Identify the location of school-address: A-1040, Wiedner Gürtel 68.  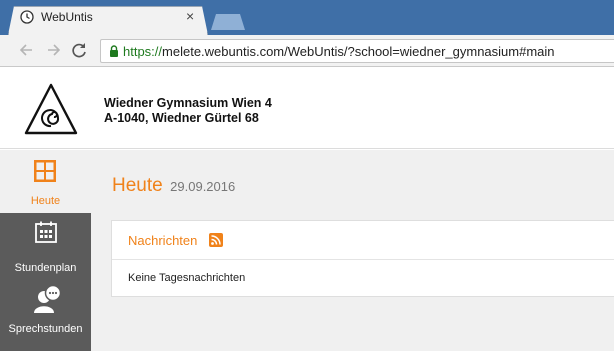
(181, 118).